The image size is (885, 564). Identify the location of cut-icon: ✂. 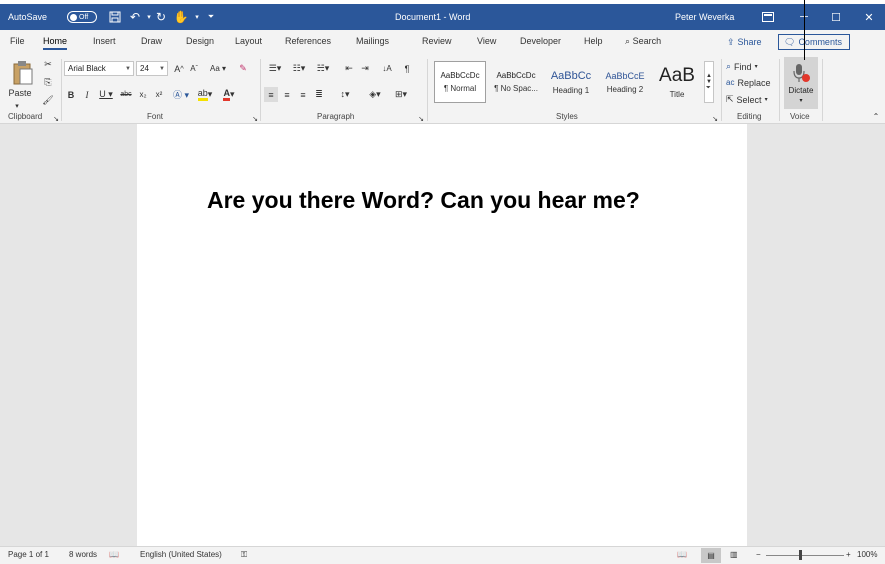
(48, 64).